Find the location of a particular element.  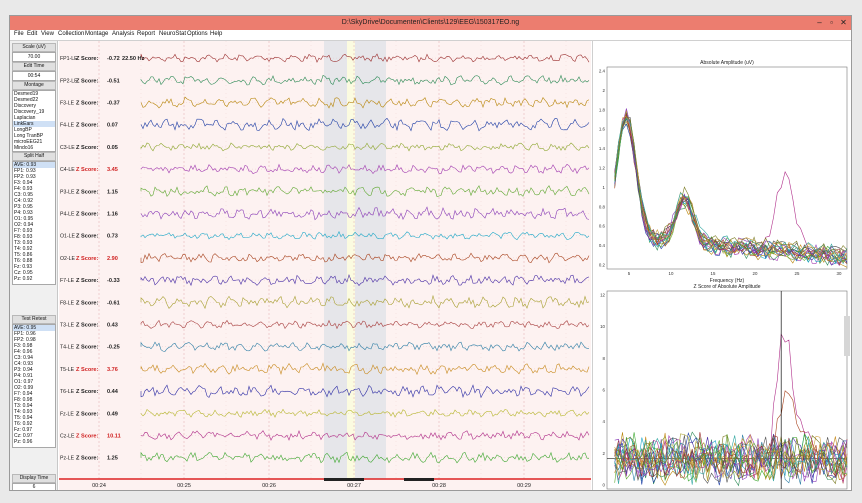

time-tick-label: 00:28 is located at coordinates (439, 486).